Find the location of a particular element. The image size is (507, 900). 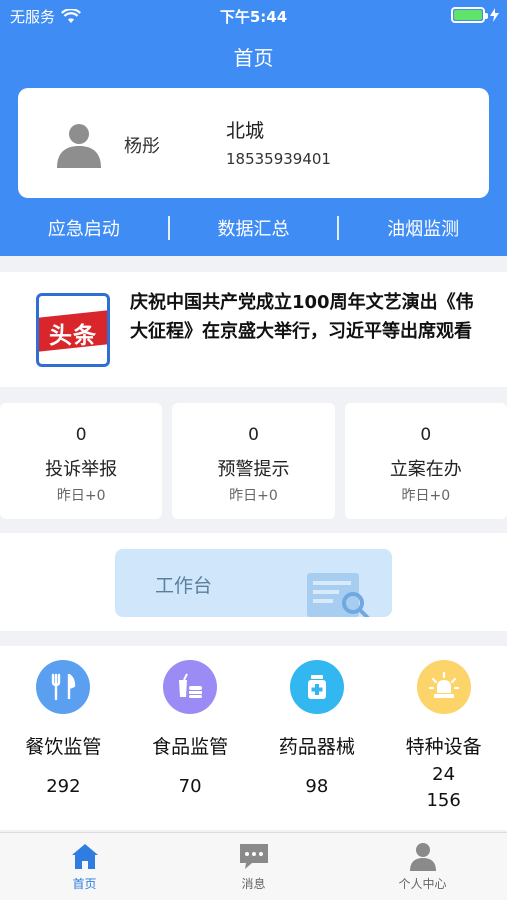

stat-label: 预警提示 is located at coordinates (253, 469).